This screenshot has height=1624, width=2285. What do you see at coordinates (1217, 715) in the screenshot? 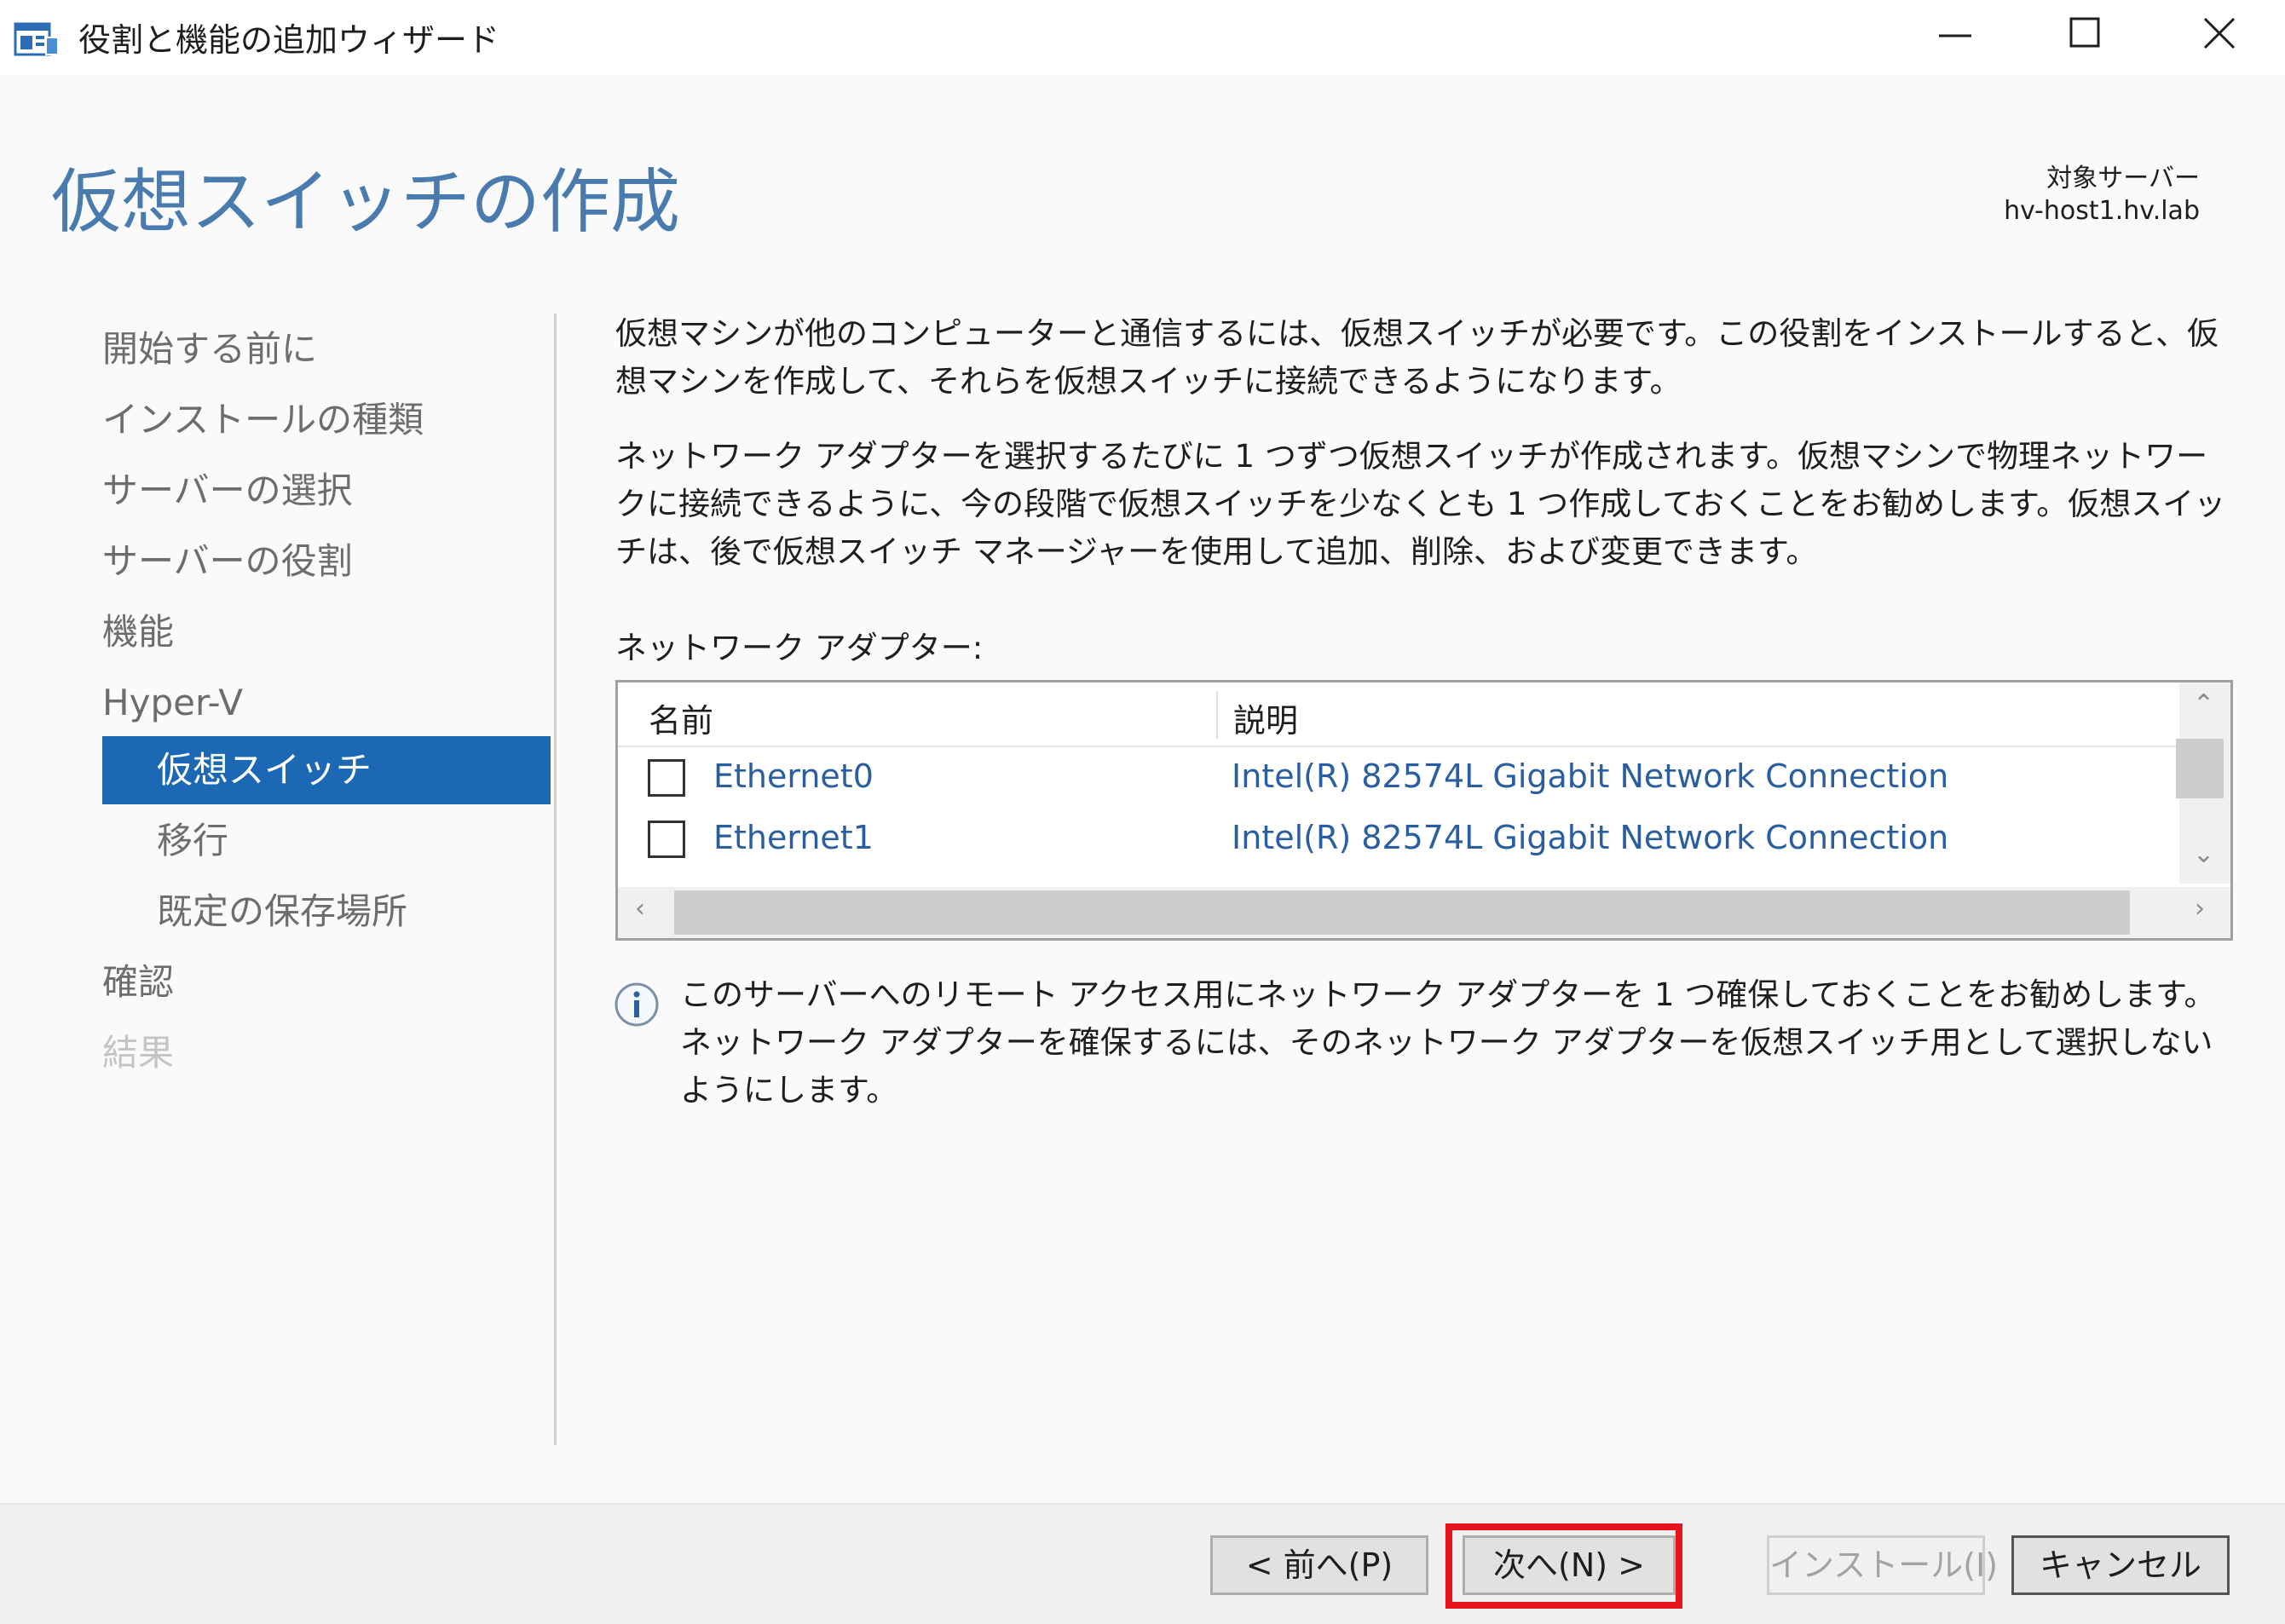
I see `column-separator` at bounding box center [1217, 715].